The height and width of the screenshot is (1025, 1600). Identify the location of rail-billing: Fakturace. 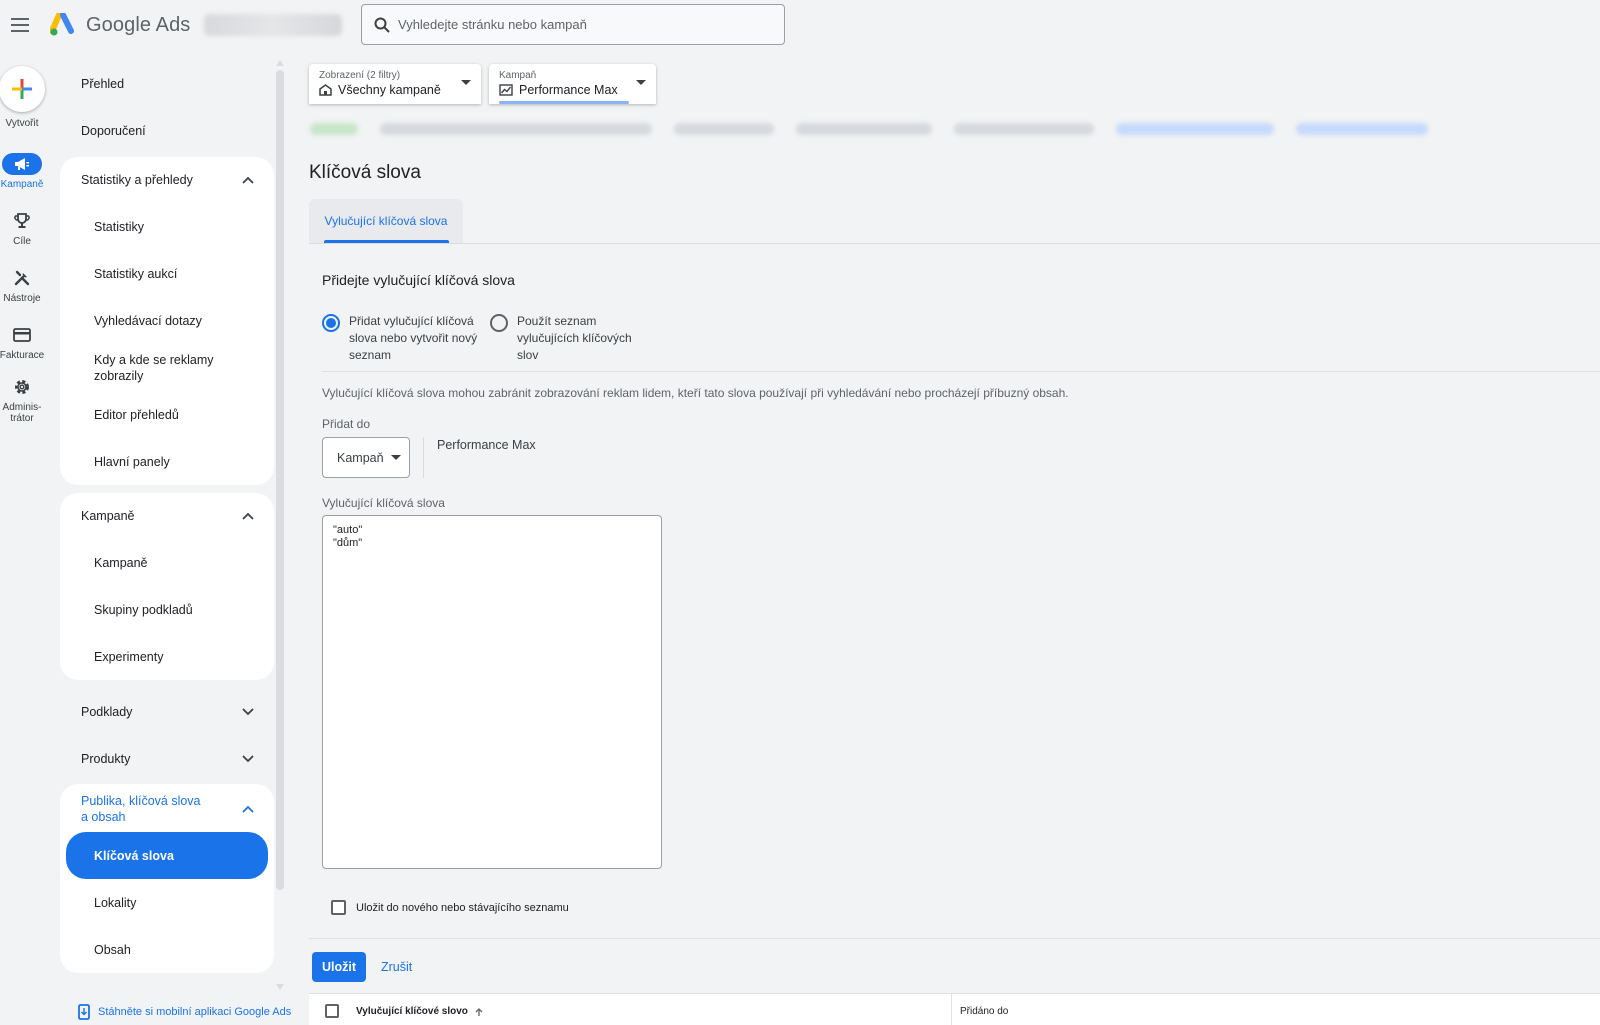
(22, 342).